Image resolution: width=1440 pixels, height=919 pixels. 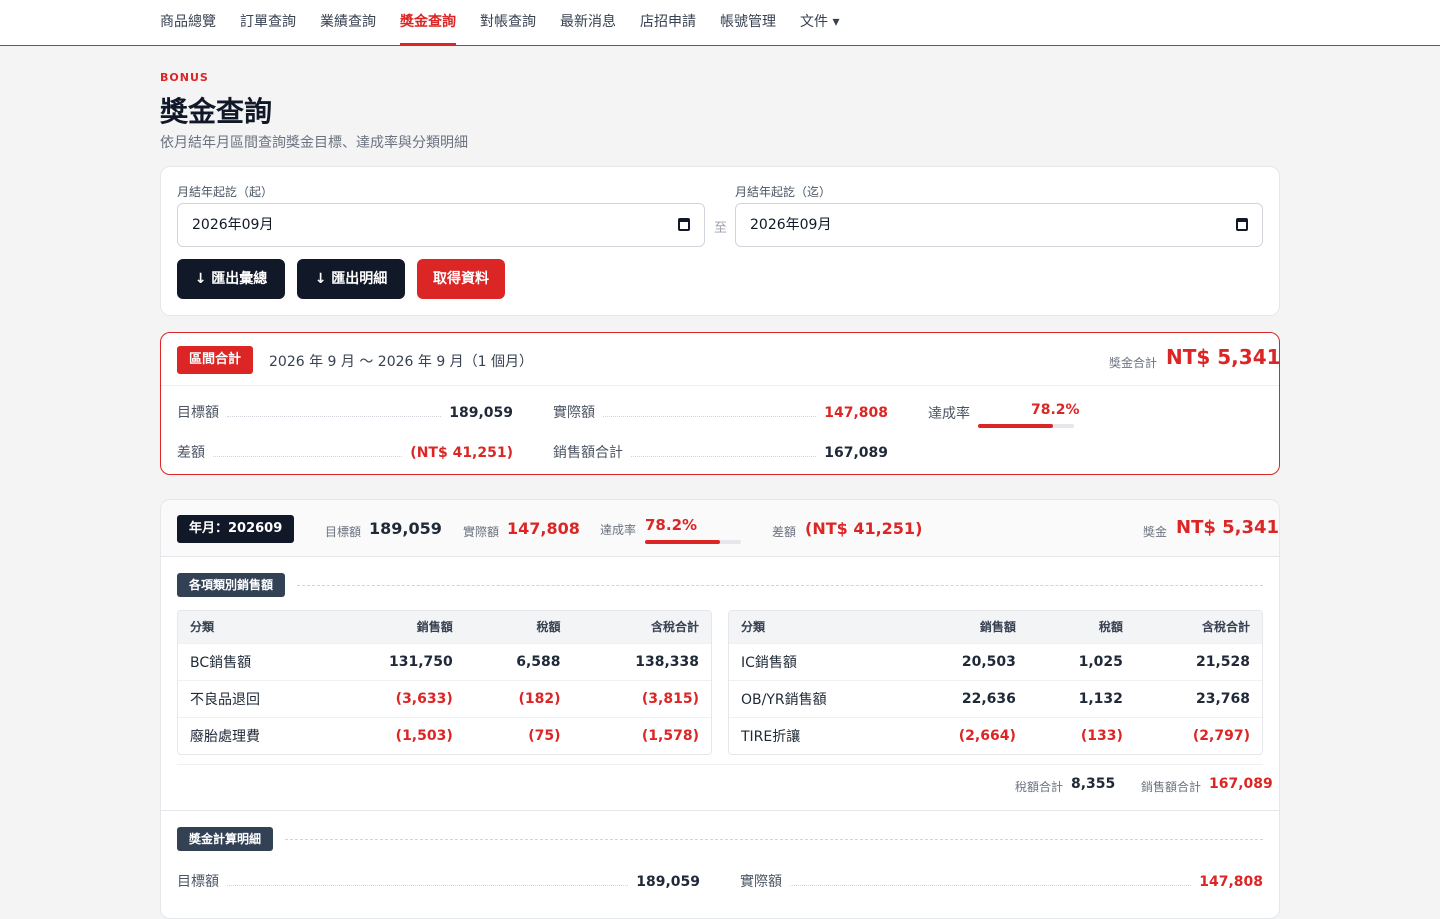 I want to click on month-diff-label: 差額, so click(x=784, y=532).